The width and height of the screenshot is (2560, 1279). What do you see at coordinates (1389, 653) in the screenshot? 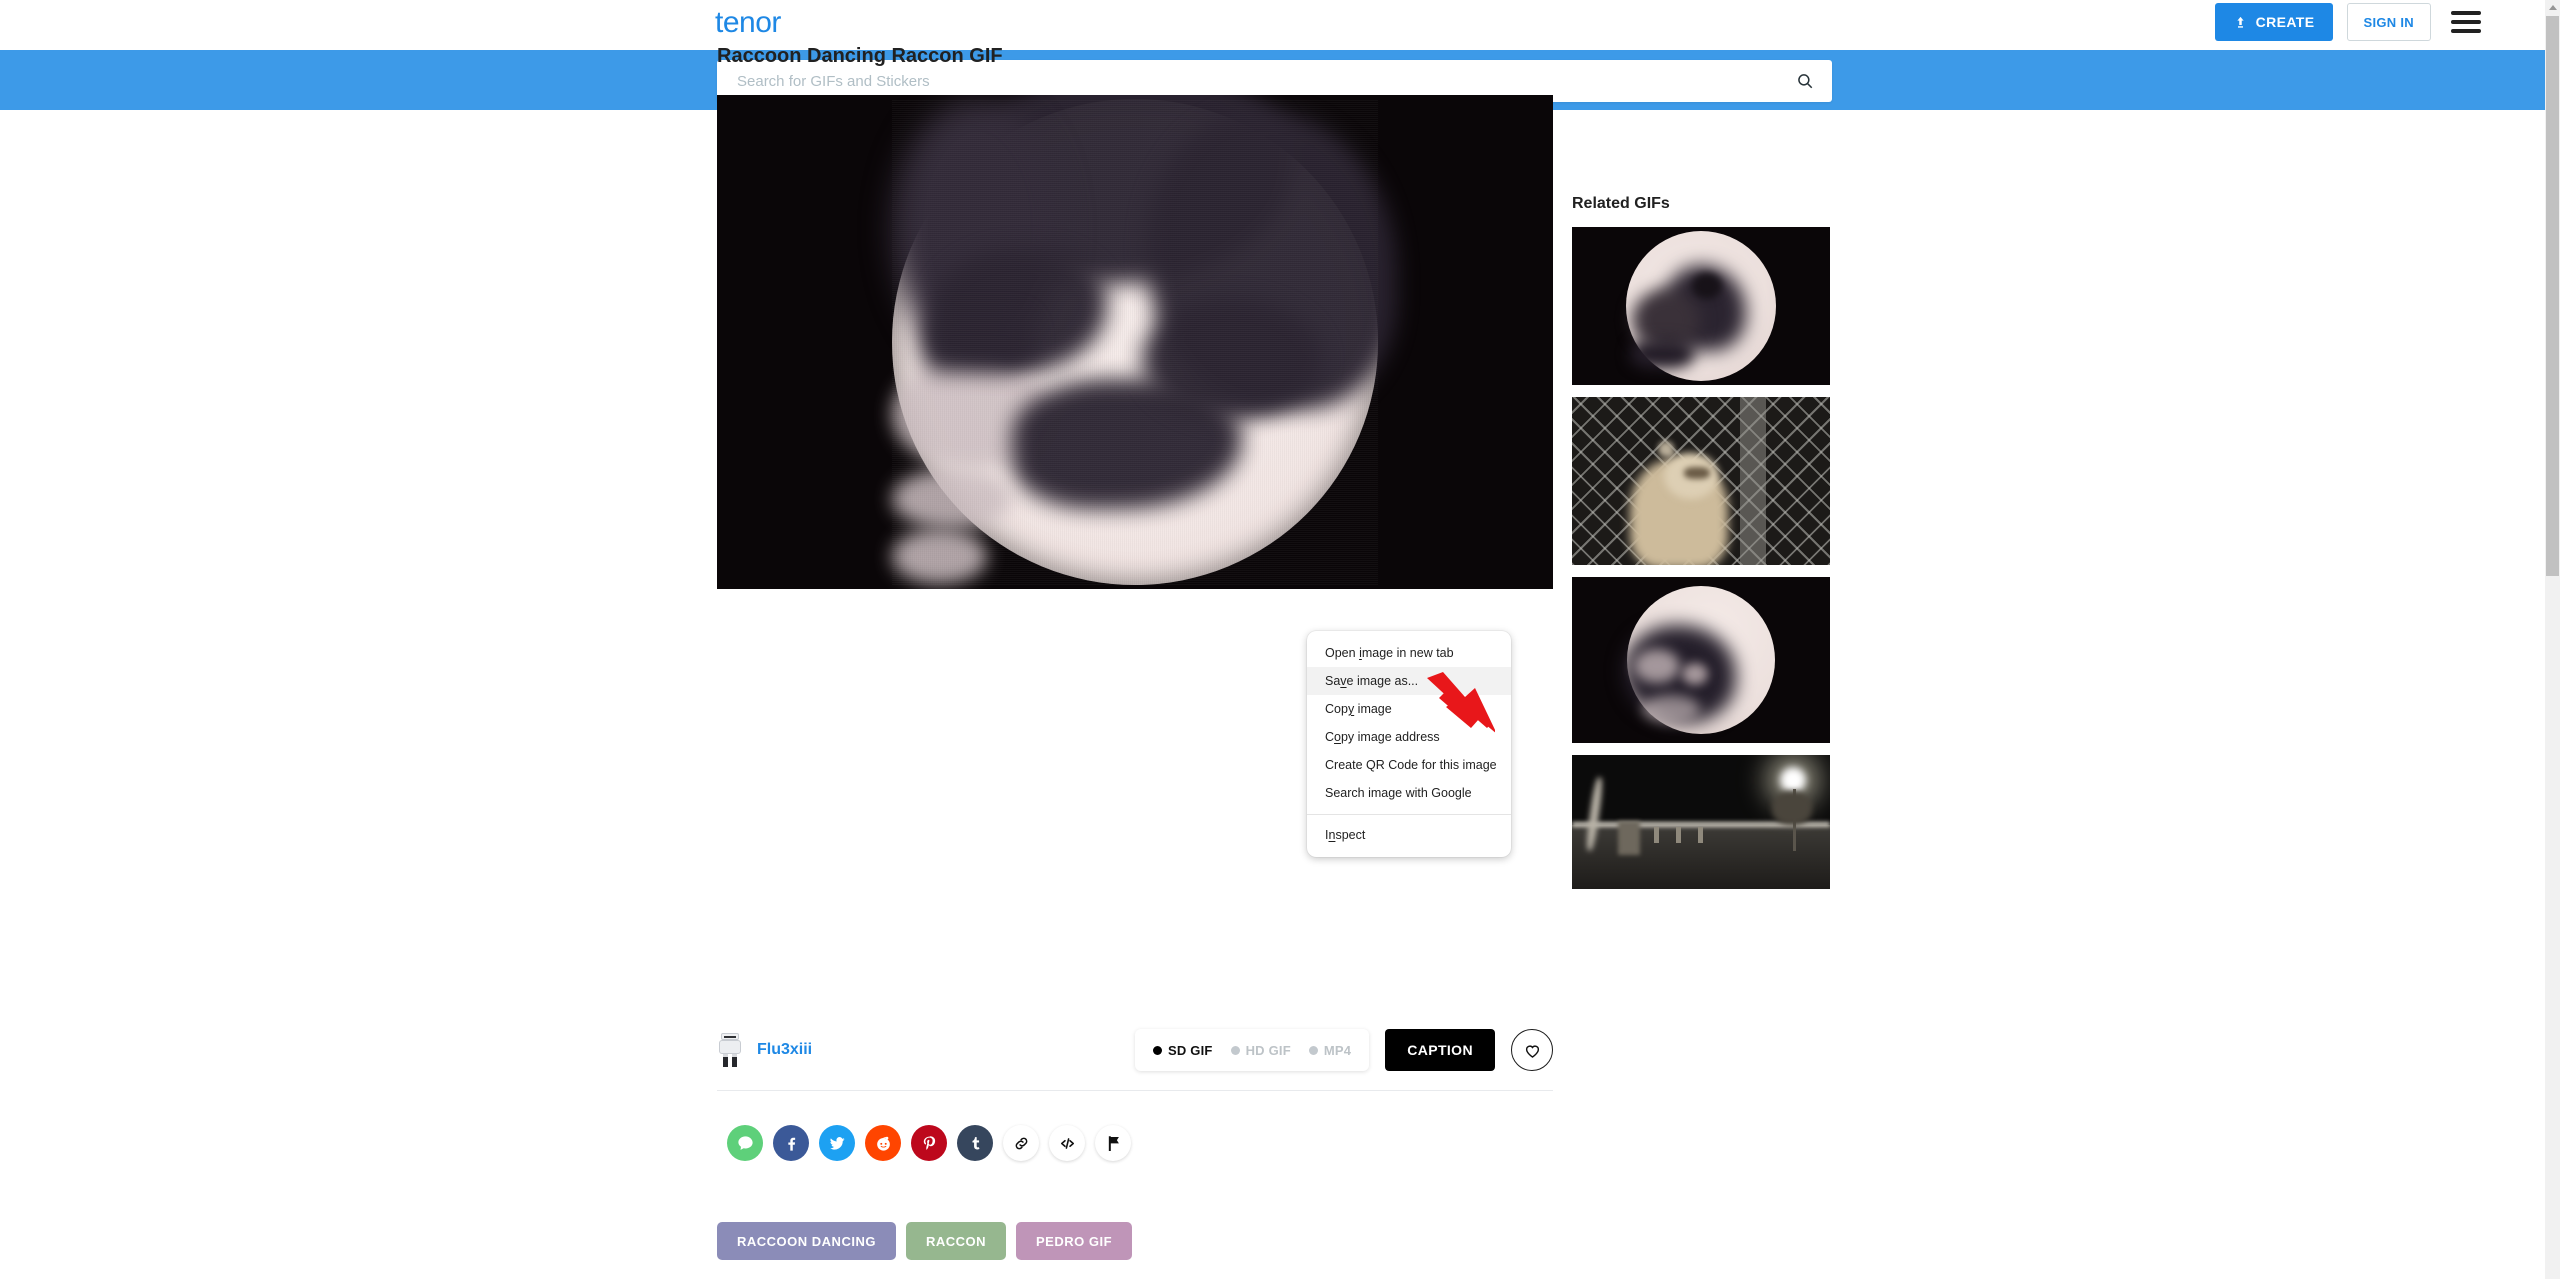
I see `context-menu-item-label: Open image in new tab` at bounding box center [1389, 653].